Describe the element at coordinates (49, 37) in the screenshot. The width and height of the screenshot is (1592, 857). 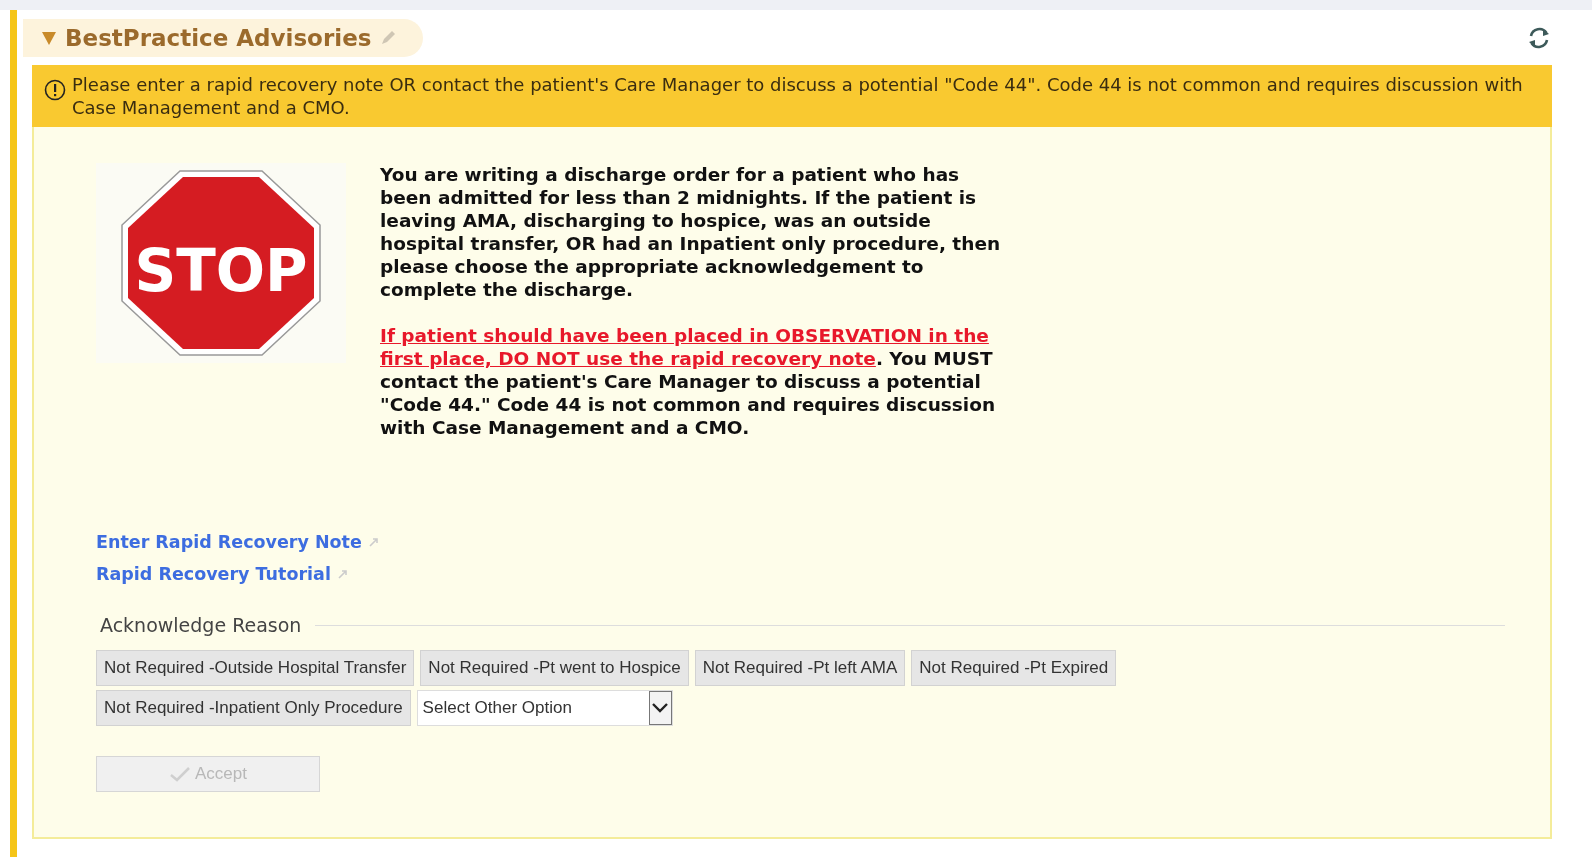
I see `collapse-triangle-icon` at that location.